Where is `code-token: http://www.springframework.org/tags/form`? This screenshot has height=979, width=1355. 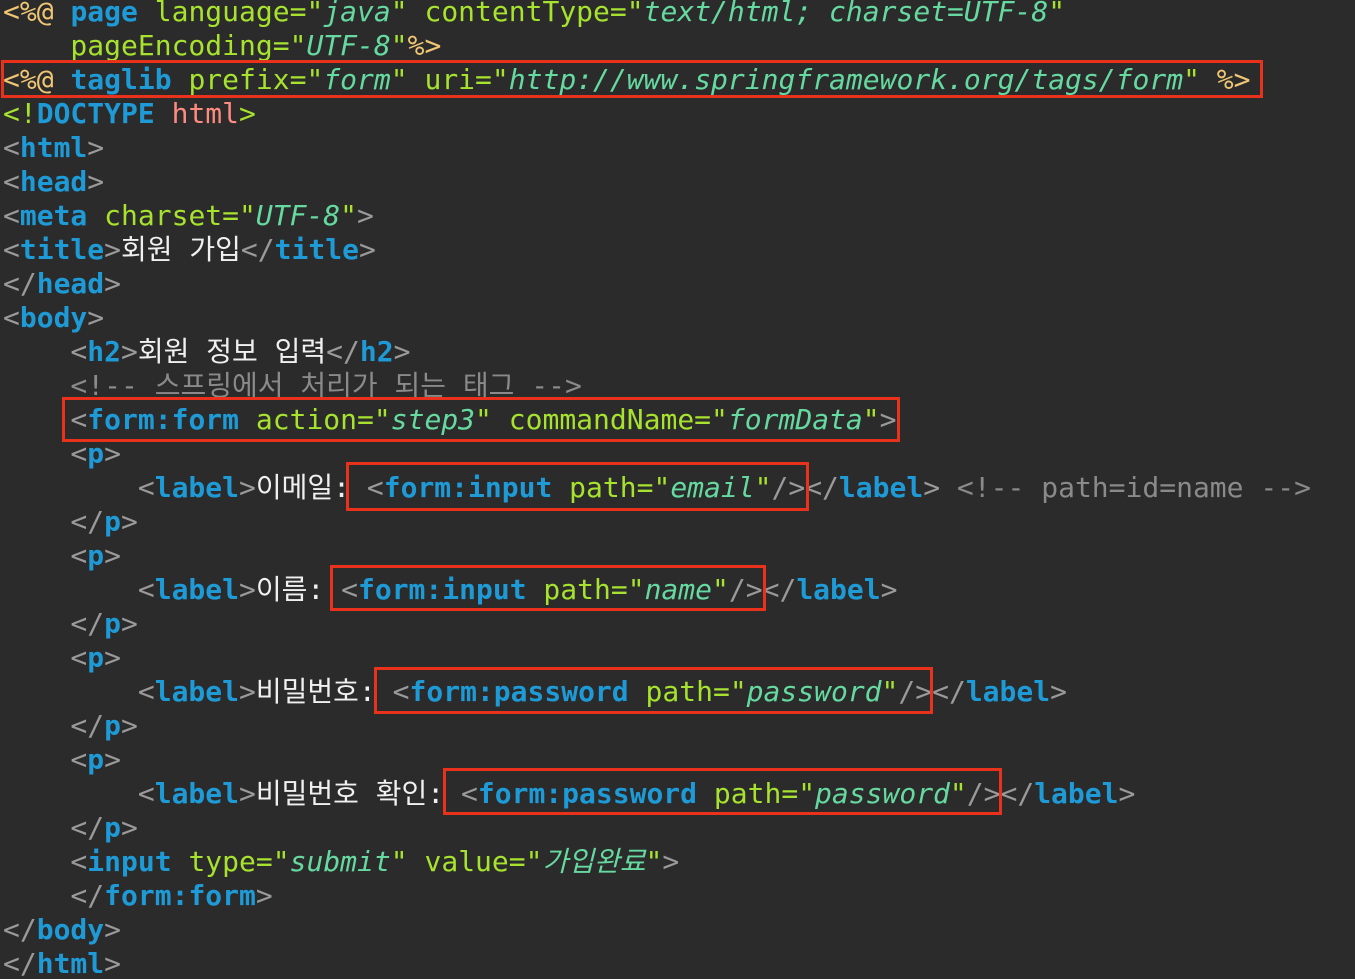 code-token: http://www.springframework.org/tags/form is located at coordinates (846, 79).